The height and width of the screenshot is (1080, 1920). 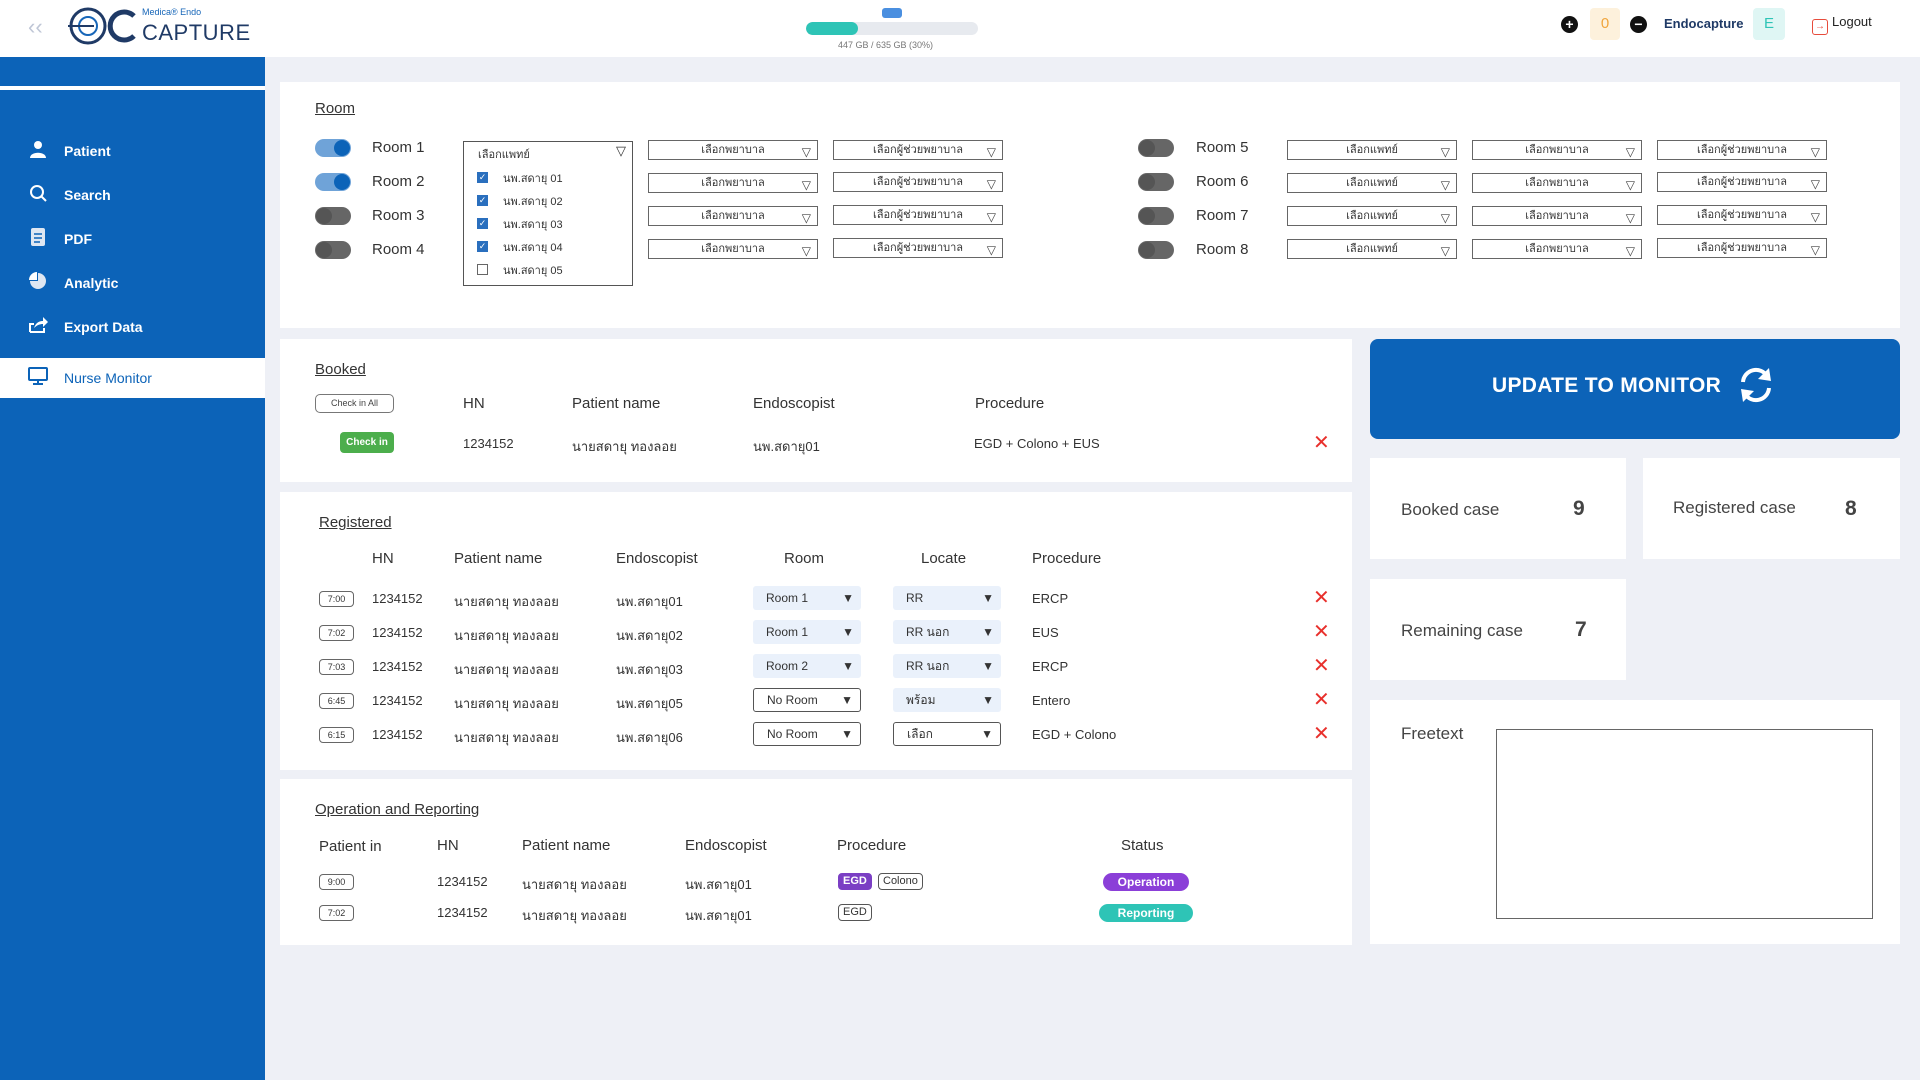 What do you see at coordinates (1820, 27) in the screenshot?
I see `logout-icon: →` at bounding box center [1820, 27].